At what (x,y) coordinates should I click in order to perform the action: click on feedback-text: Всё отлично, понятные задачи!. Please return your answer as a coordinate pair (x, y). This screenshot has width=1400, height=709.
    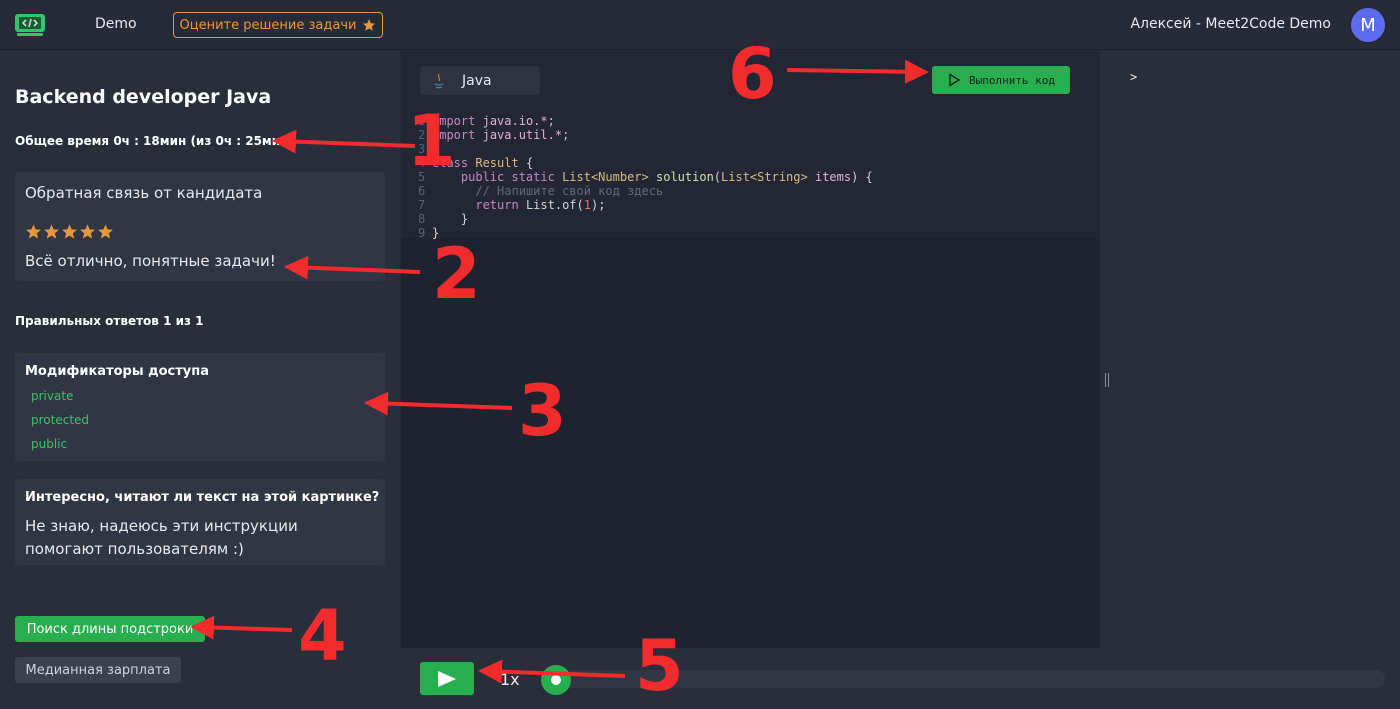
    Looking at the image, I should click on (150, 261).